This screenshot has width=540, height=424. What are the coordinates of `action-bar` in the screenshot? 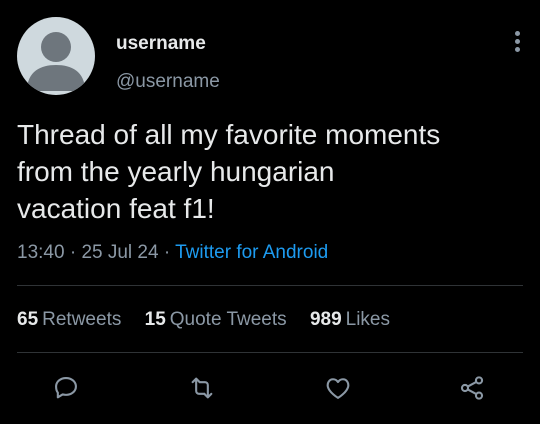 It's located at (270, 388).